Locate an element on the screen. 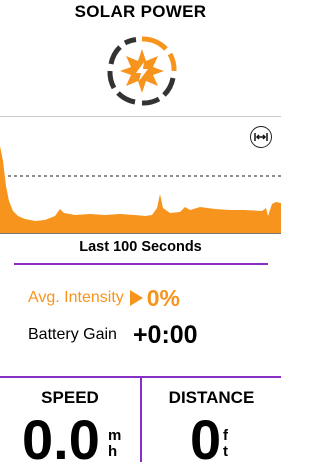  distance-unit: f t is located at coordinates (225, 444).